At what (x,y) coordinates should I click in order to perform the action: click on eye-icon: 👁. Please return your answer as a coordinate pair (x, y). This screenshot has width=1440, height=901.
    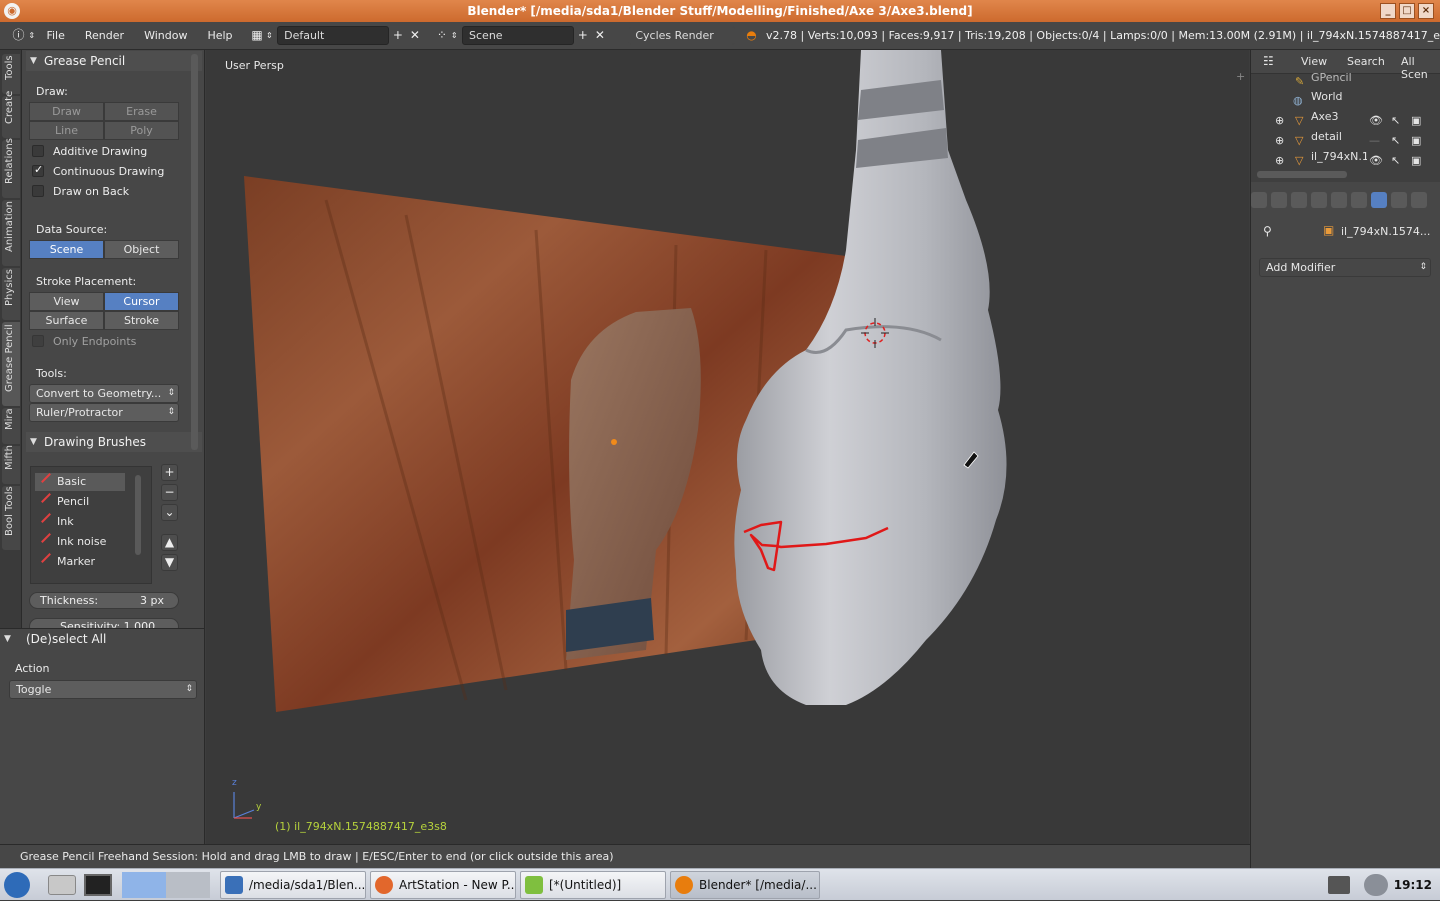
    Looking at the image, I should click on (1376, 161).